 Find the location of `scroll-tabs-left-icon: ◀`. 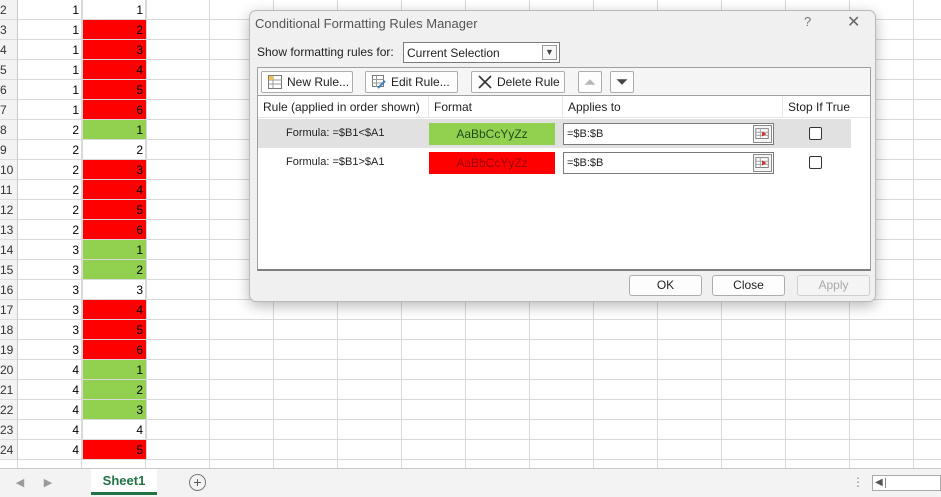

scroll-tabs-left-icon: ◀ is located at coordinates (20, 483).